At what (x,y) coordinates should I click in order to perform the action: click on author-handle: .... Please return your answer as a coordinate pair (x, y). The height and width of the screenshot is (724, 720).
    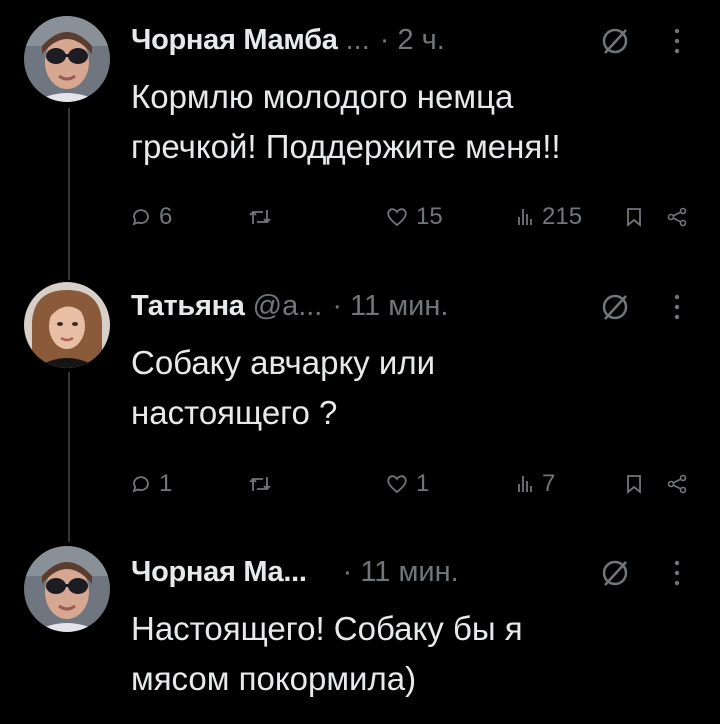
    Looking at the image, I should click on (358, 40).